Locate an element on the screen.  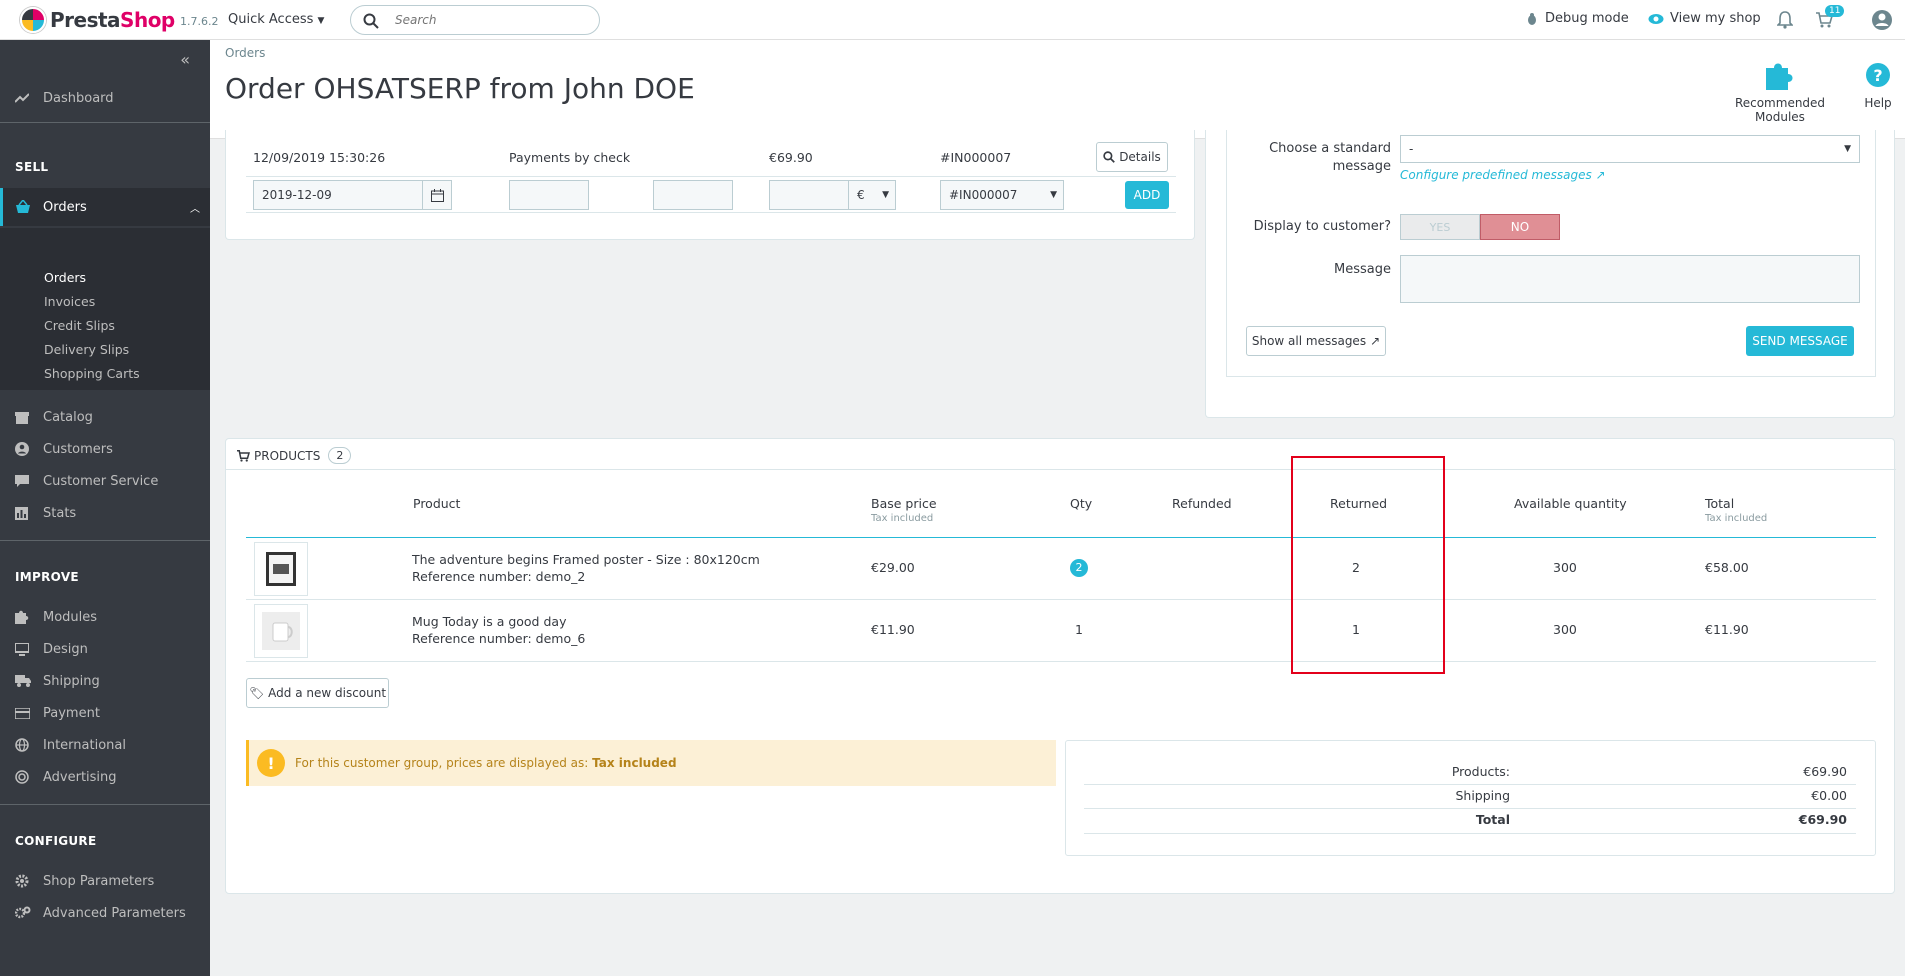
sidebar-item-customers: Customers is located at coordinates (105, 449).